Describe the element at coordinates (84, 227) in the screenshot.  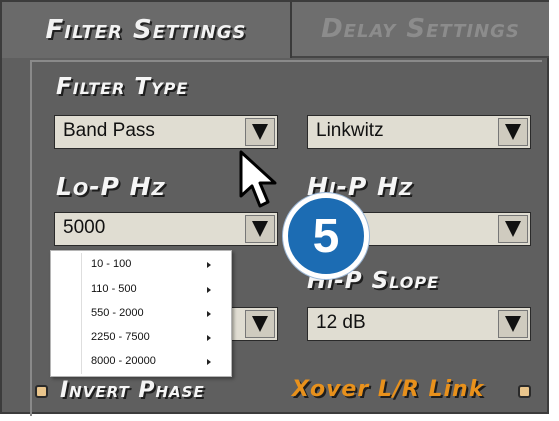
I see `lo-p-frequency-value: 5000` at that location.